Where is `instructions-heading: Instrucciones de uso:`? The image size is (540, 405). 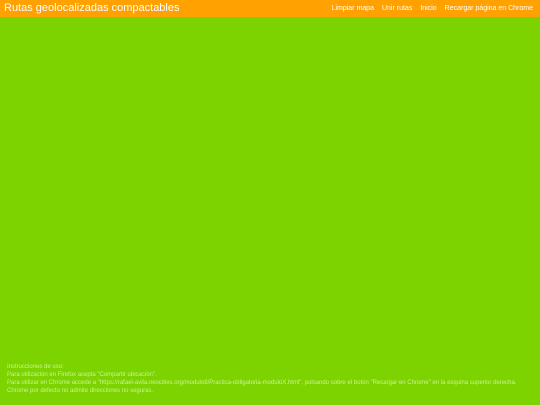 instructions-heading: Instrucciones de uso: is located at coordinates (35, 367).